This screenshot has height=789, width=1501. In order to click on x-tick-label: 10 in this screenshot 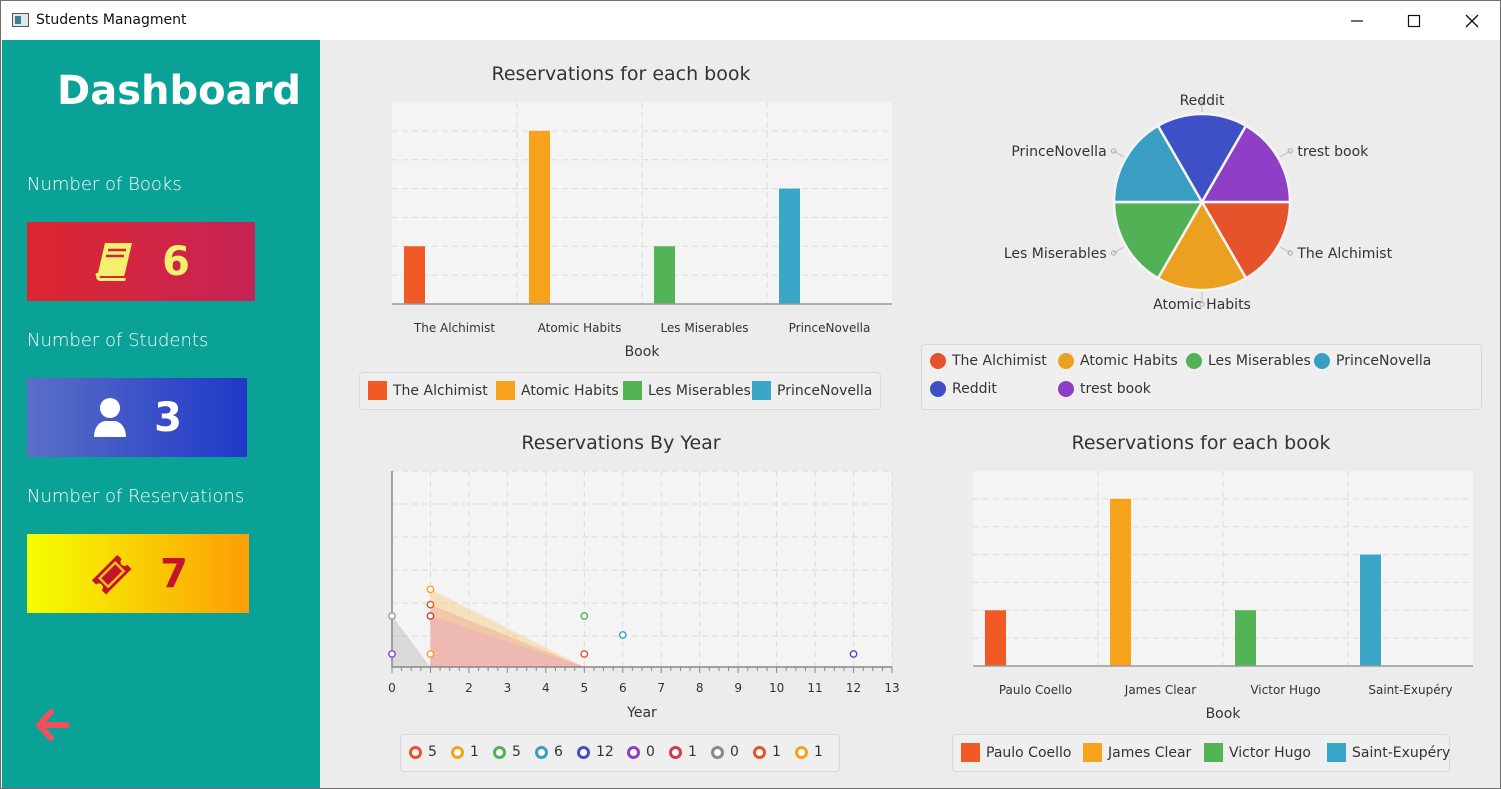, I will do `click(776, 688)`.